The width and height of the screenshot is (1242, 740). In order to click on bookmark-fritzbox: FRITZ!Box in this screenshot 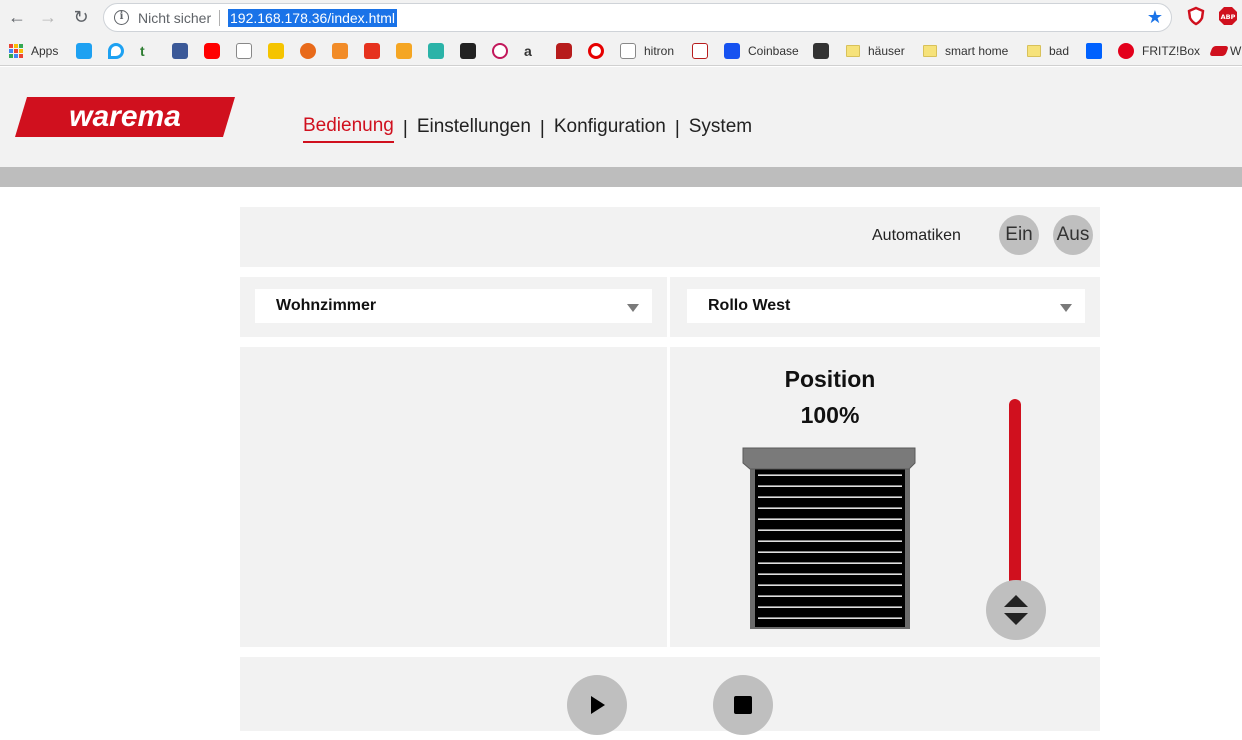, I will do `click(1159, 51)`.